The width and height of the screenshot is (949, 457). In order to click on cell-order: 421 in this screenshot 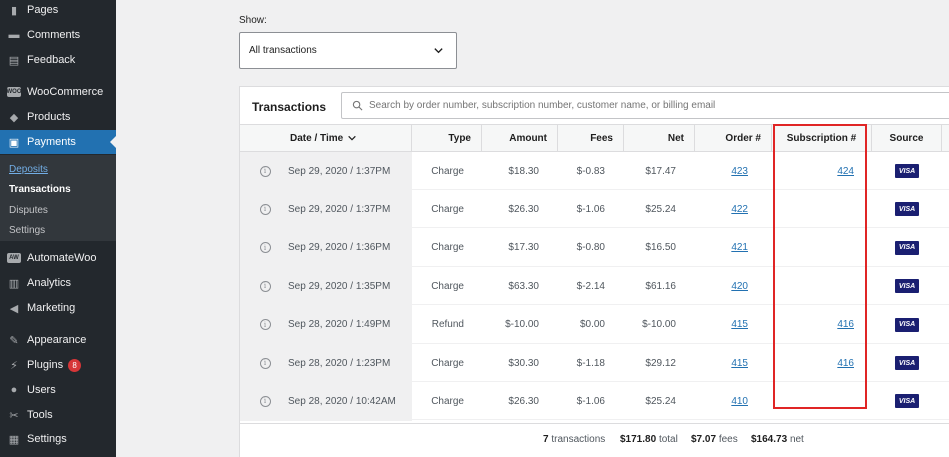, I will do `click(721, 248)`.